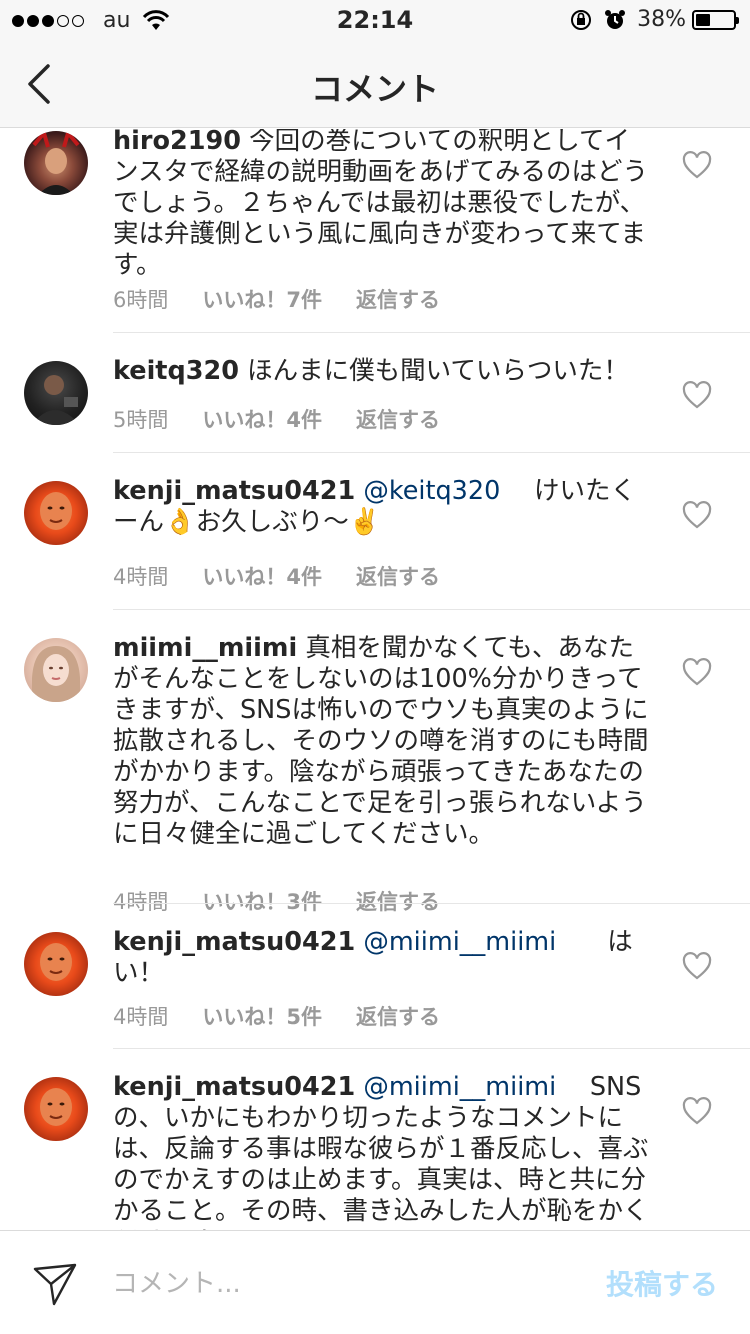  Describe the element at coordinates (176, 371) in the screenshot. I see `comment-username: keitq320` at that location.